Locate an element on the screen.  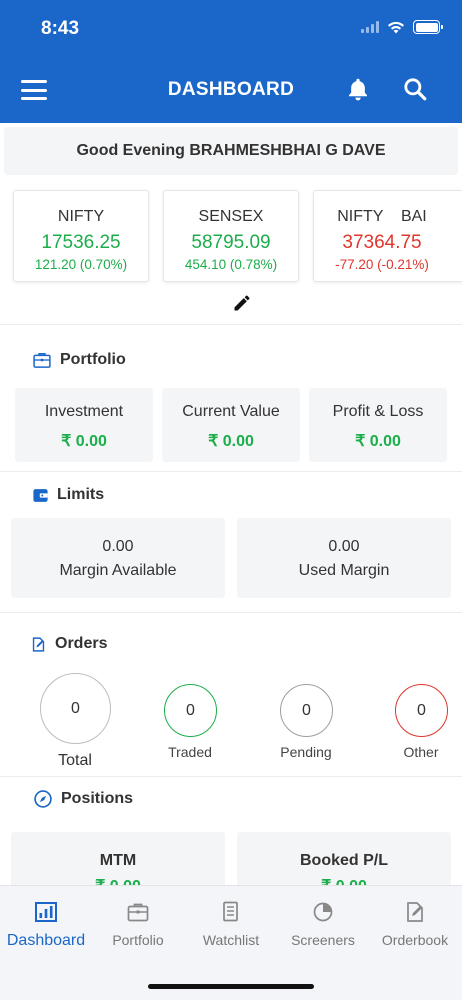
status-bar: 8:43 is located at coordinates (231, 29).